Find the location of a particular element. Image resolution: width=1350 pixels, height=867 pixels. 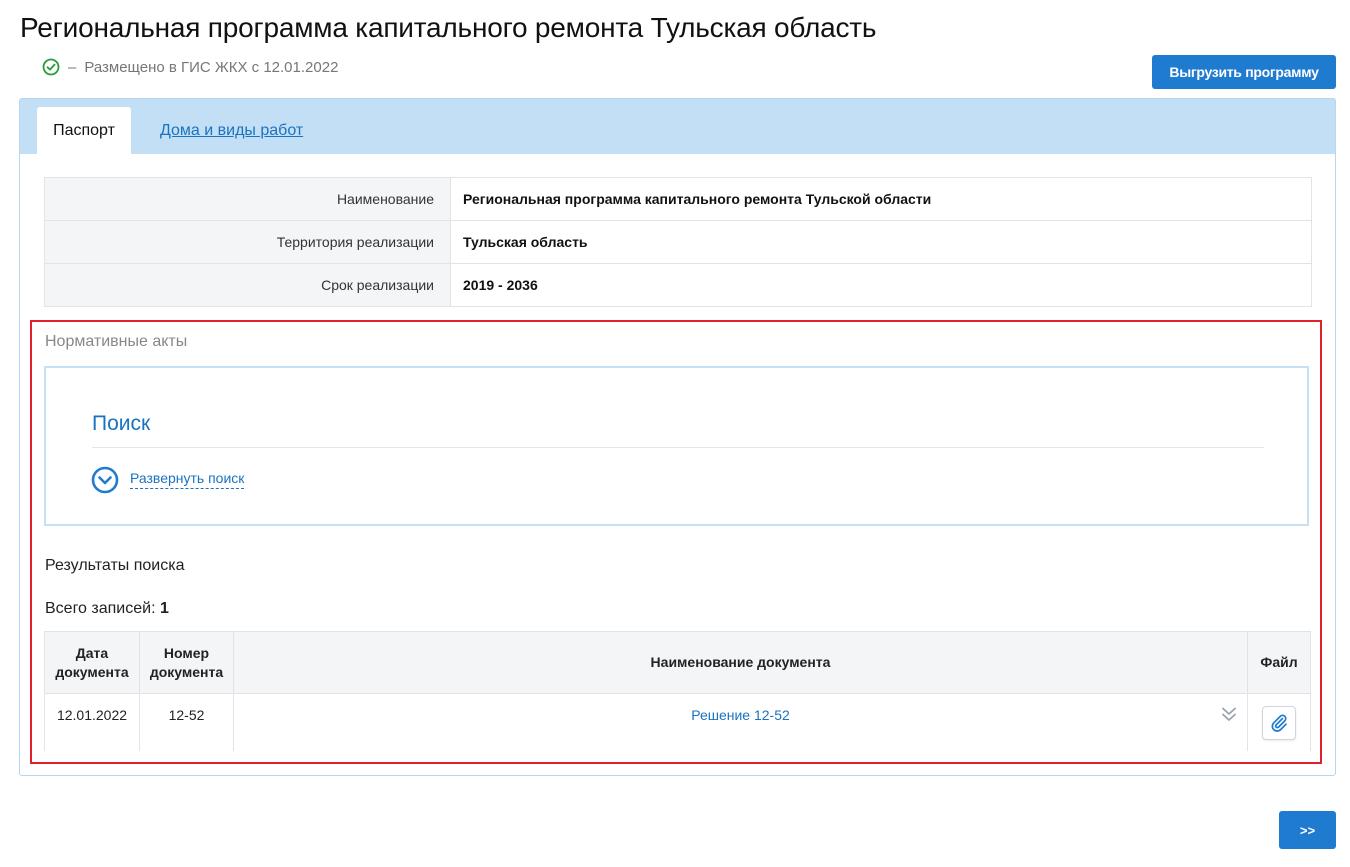

passport-label: Наименование is located at coordinates (248, 199).